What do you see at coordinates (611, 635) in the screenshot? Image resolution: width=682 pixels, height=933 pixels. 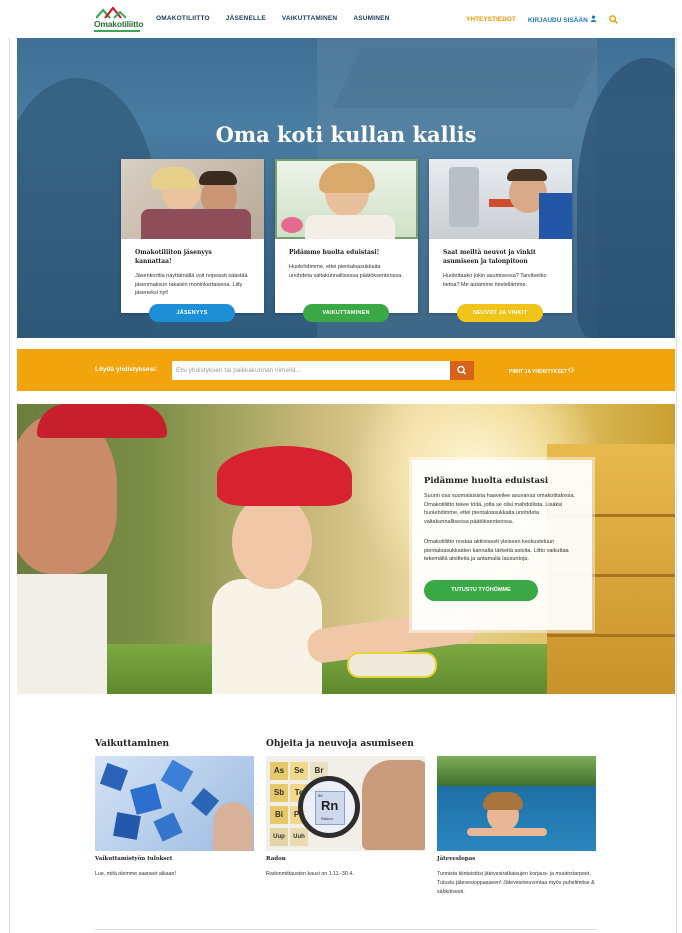 I see `hive-stripe` at bounding box center [611, 635].